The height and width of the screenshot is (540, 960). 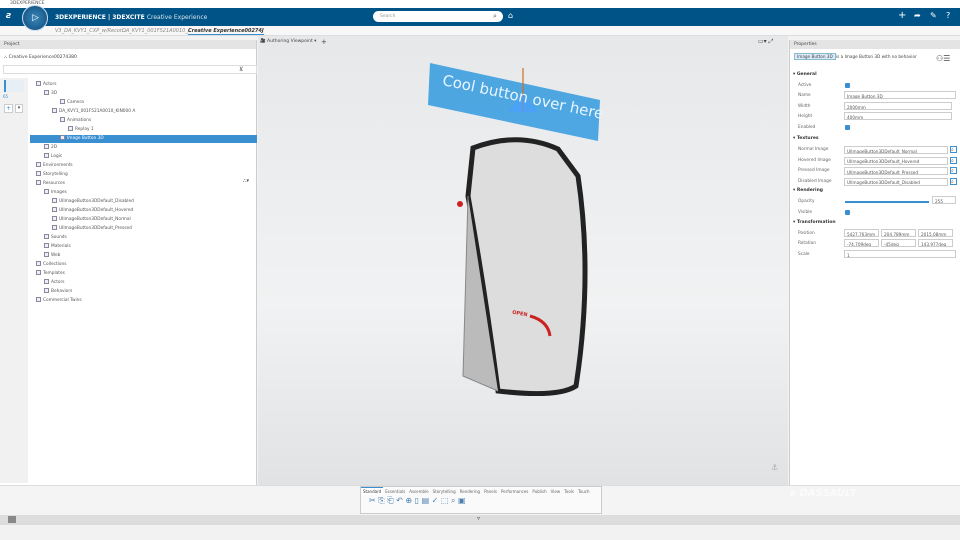 What do you see at coordinates (765, 42) in the screenshot?
I see `display-options-icon: ▭▾ ⤢` at bounding box center [765, 42].